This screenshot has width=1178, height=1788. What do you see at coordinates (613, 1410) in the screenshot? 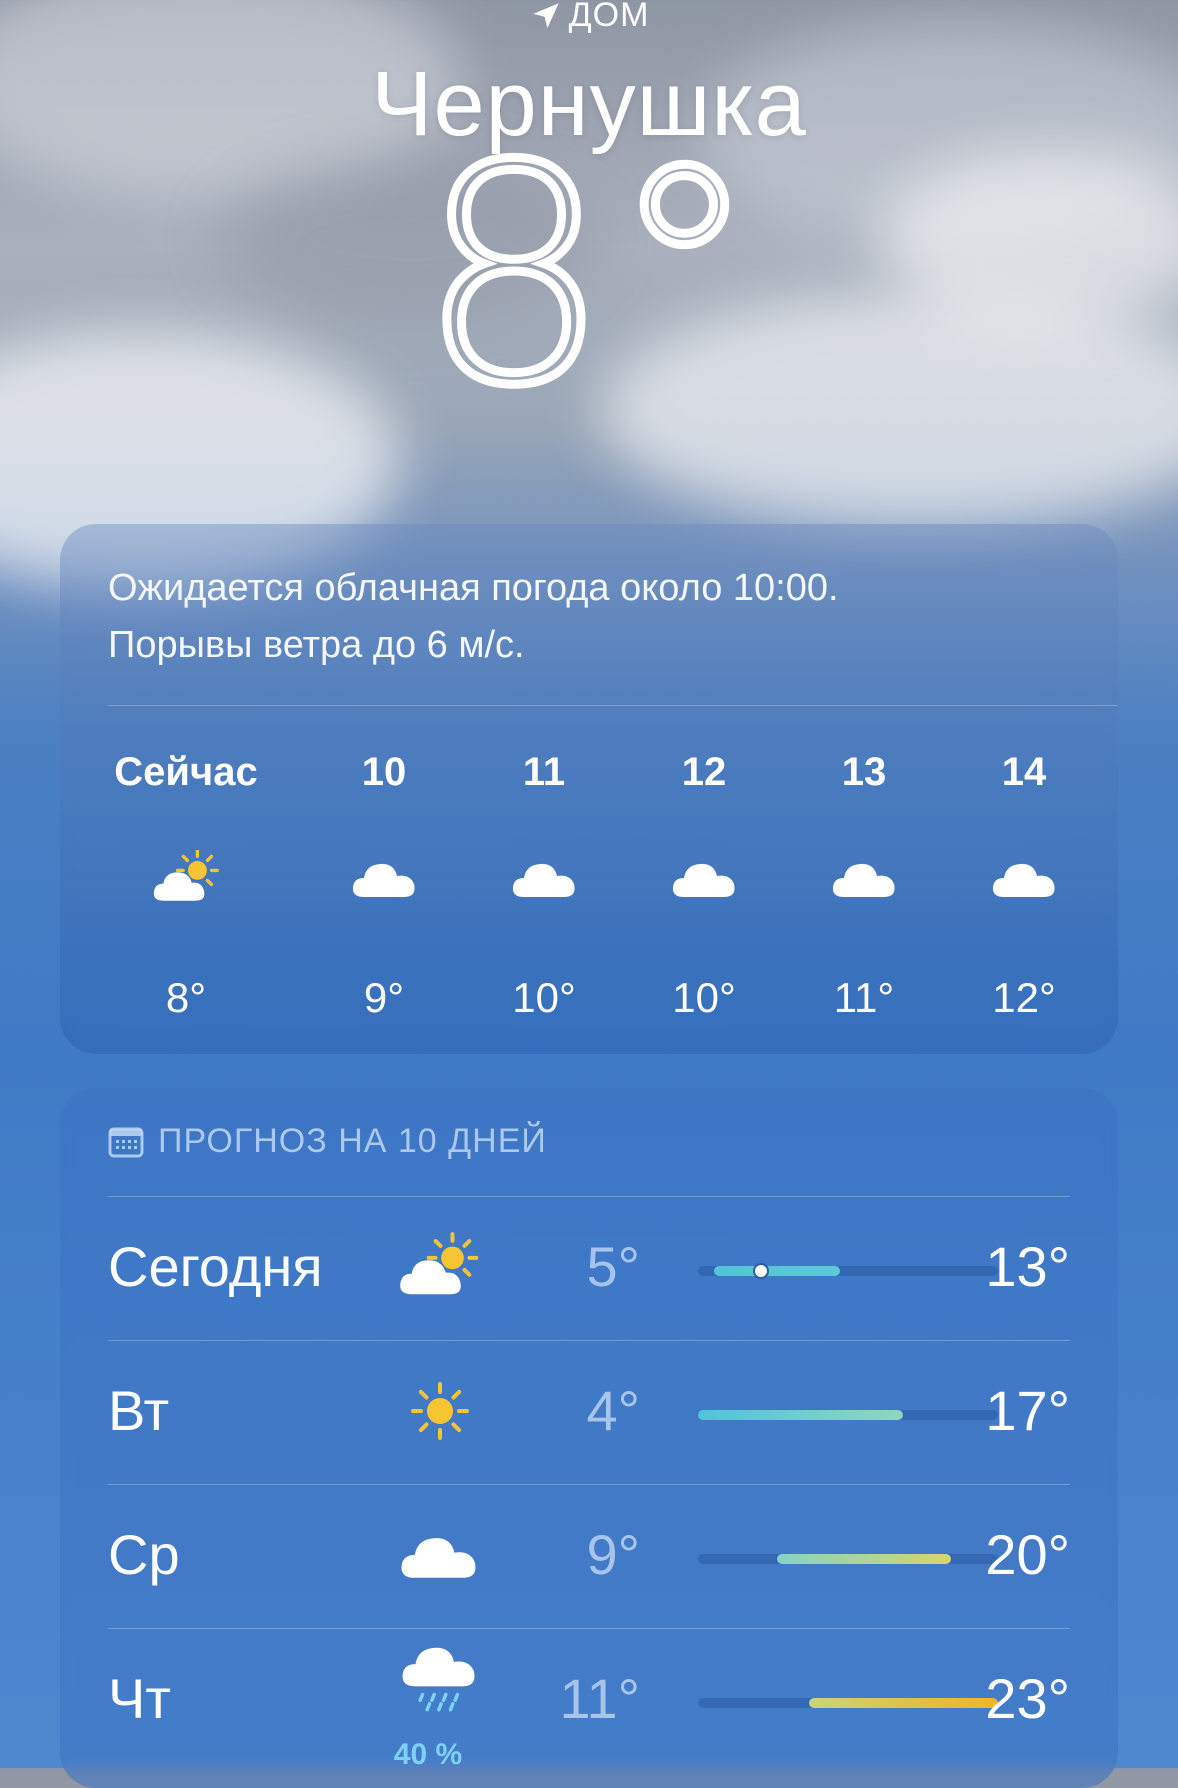
I see `low-temperature: 4°` at bounding box center [613, 1410].